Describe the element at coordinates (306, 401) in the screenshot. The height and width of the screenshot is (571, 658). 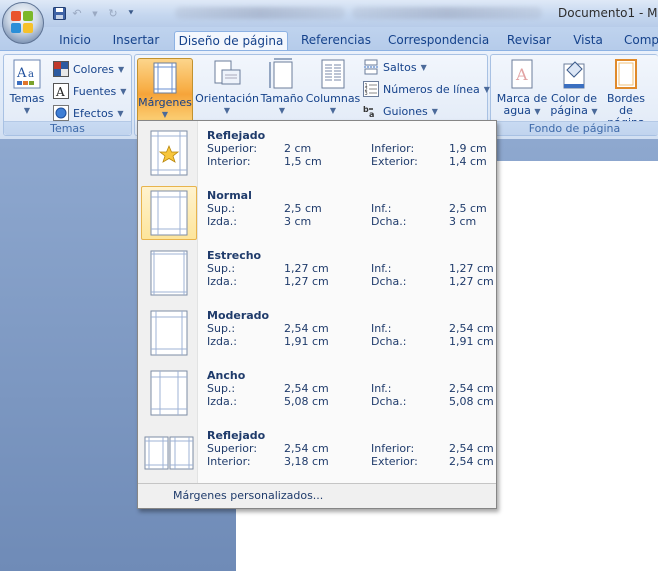
I see `value-left: 5,08 cm` at that location.